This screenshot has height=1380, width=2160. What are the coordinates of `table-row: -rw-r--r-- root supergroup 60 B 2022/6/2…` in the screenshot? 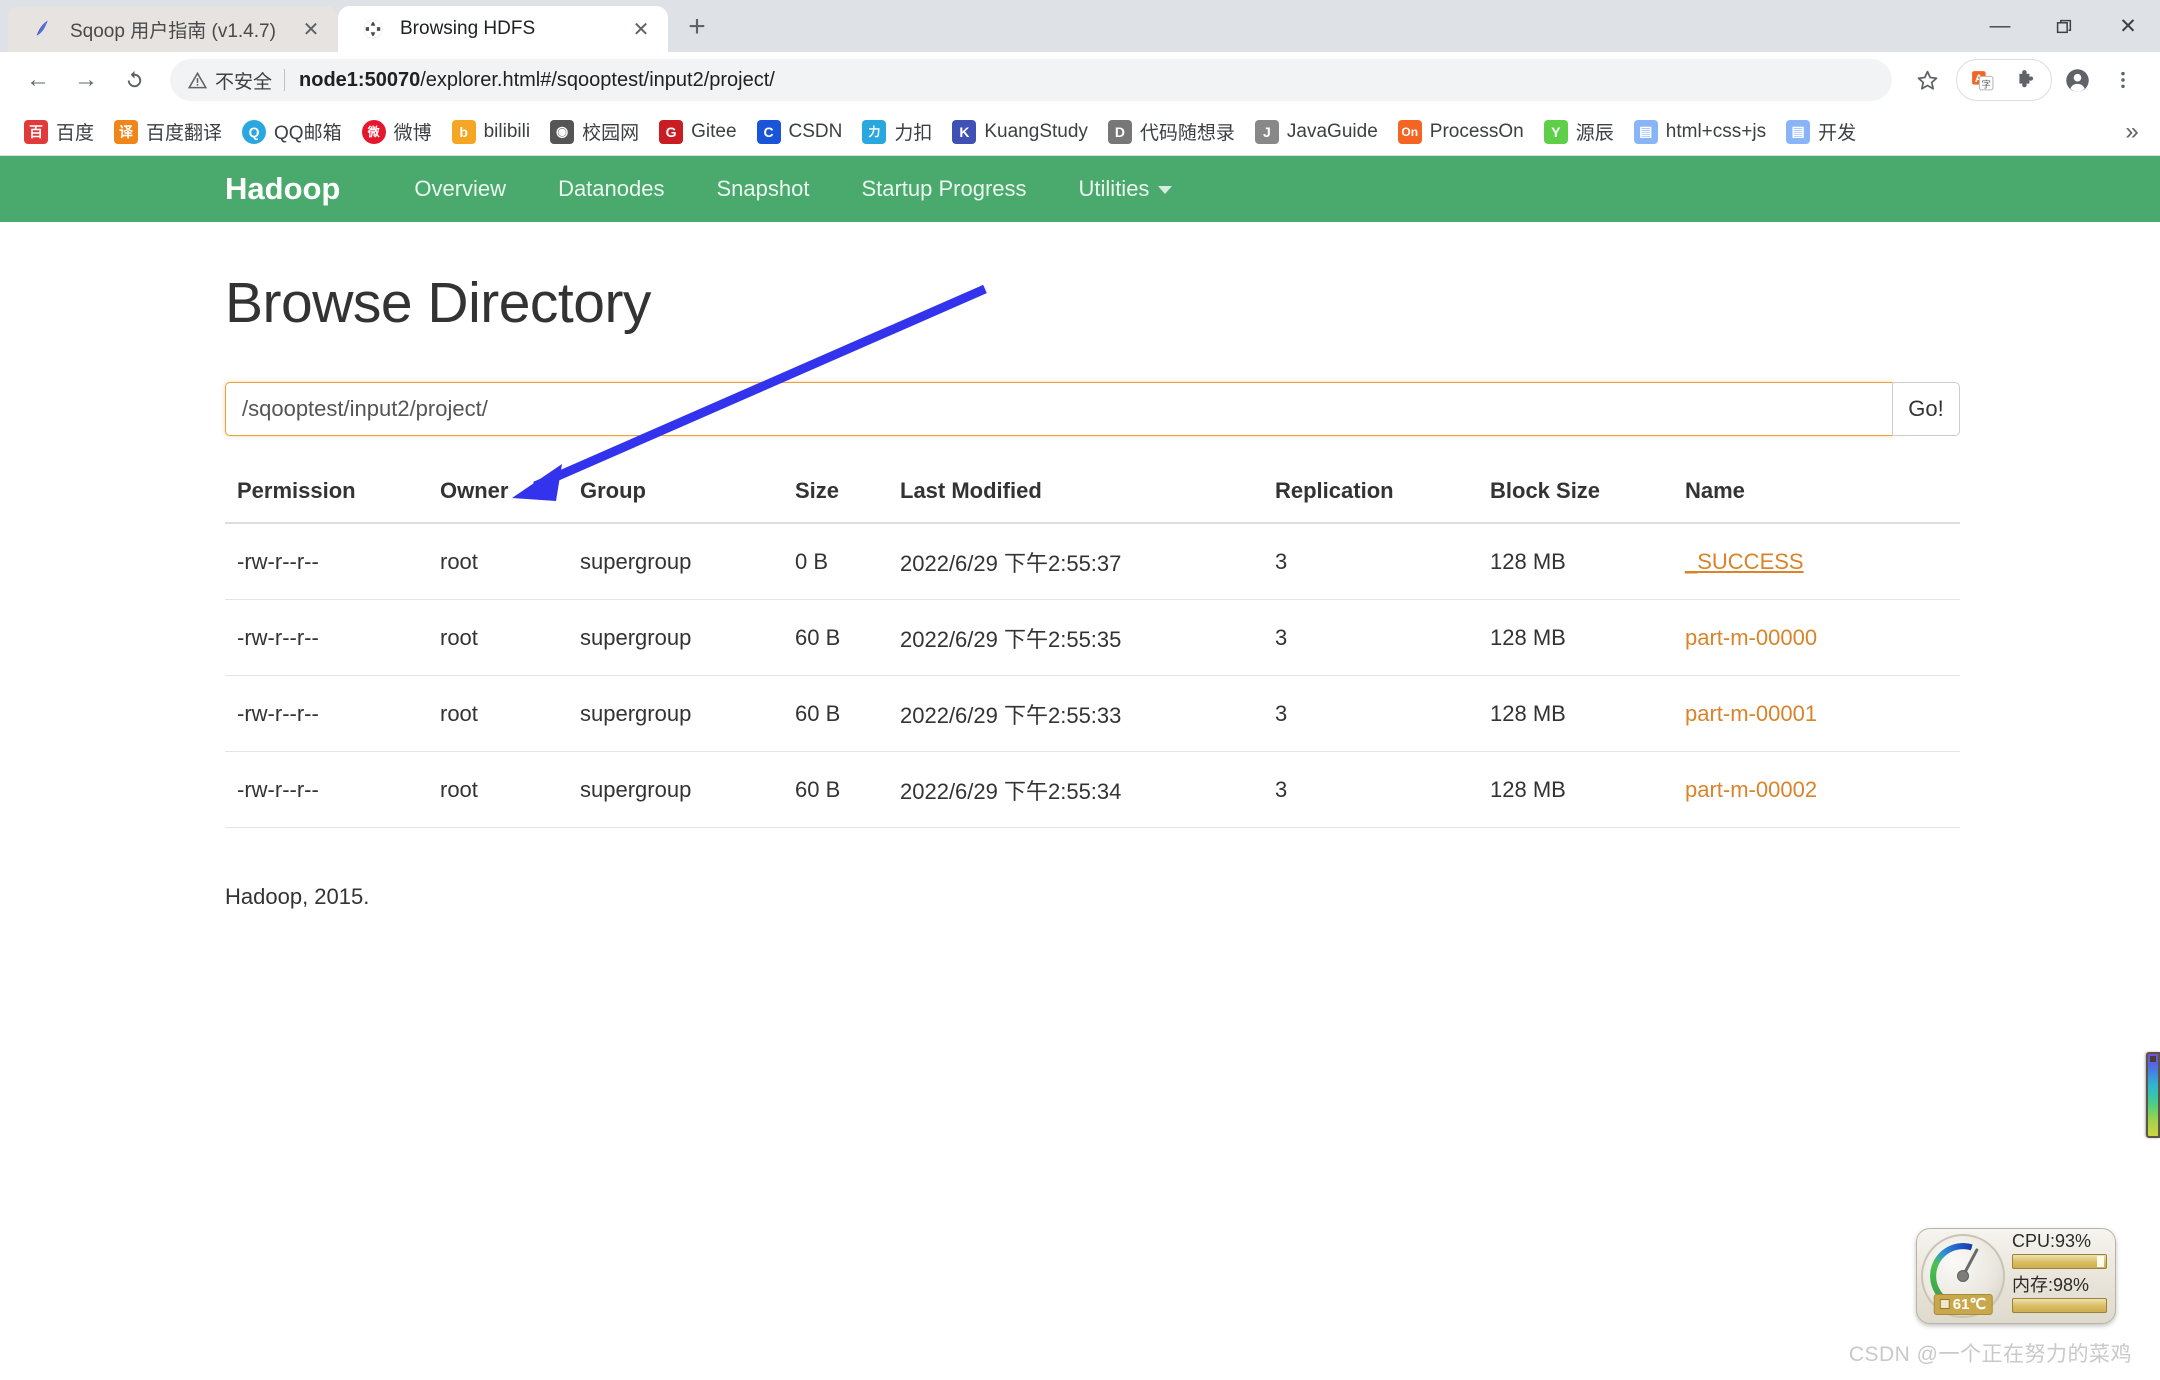 It's located at (1092, 789).